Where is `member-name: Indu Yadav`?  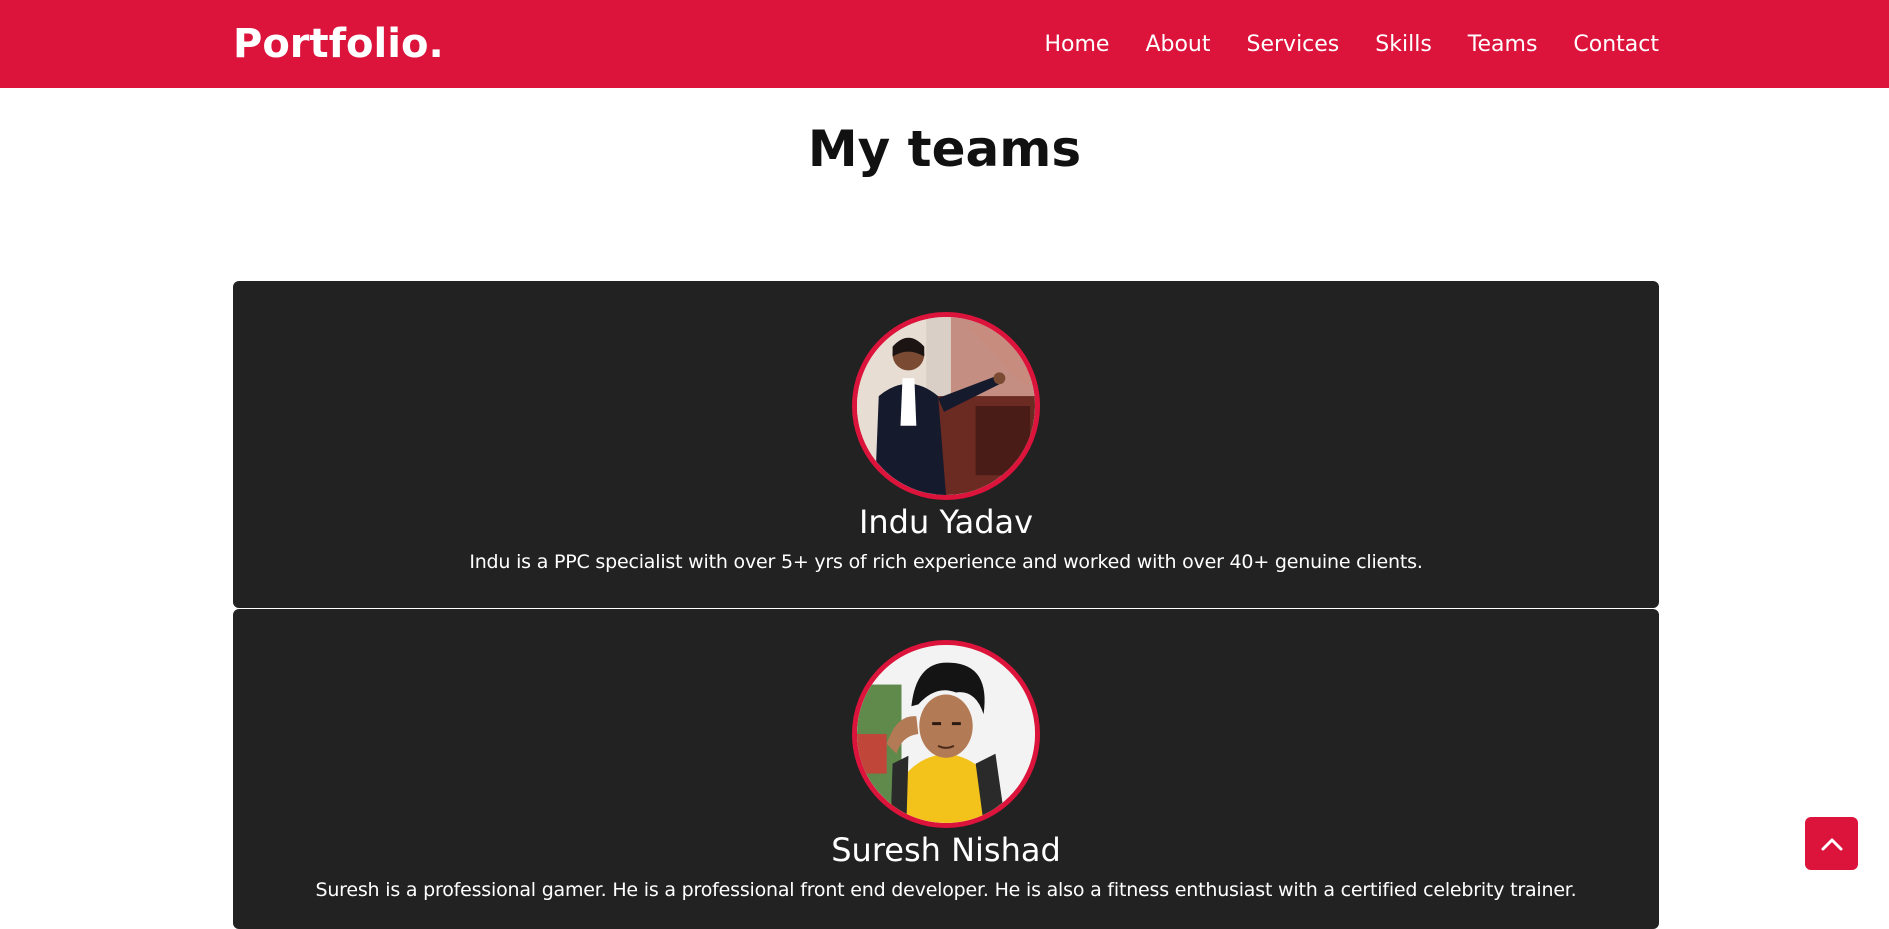 member-name: Indu Yadav is located at coordinates (946, 522).